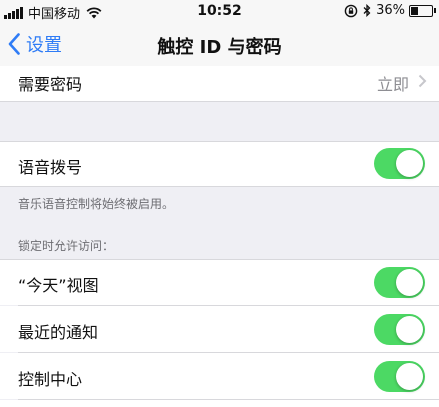 This screenshot has height=407, width=439. I want to click on voice-dial-row: 语音拨号, so click(219, 164).